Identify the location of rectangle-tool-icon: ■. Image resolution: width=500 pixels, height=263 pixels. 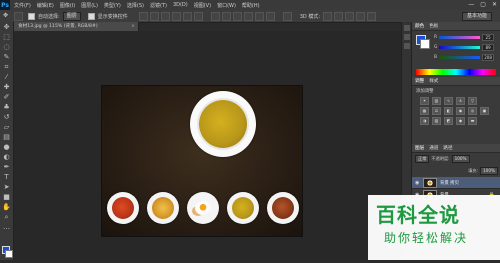
(6, 197).